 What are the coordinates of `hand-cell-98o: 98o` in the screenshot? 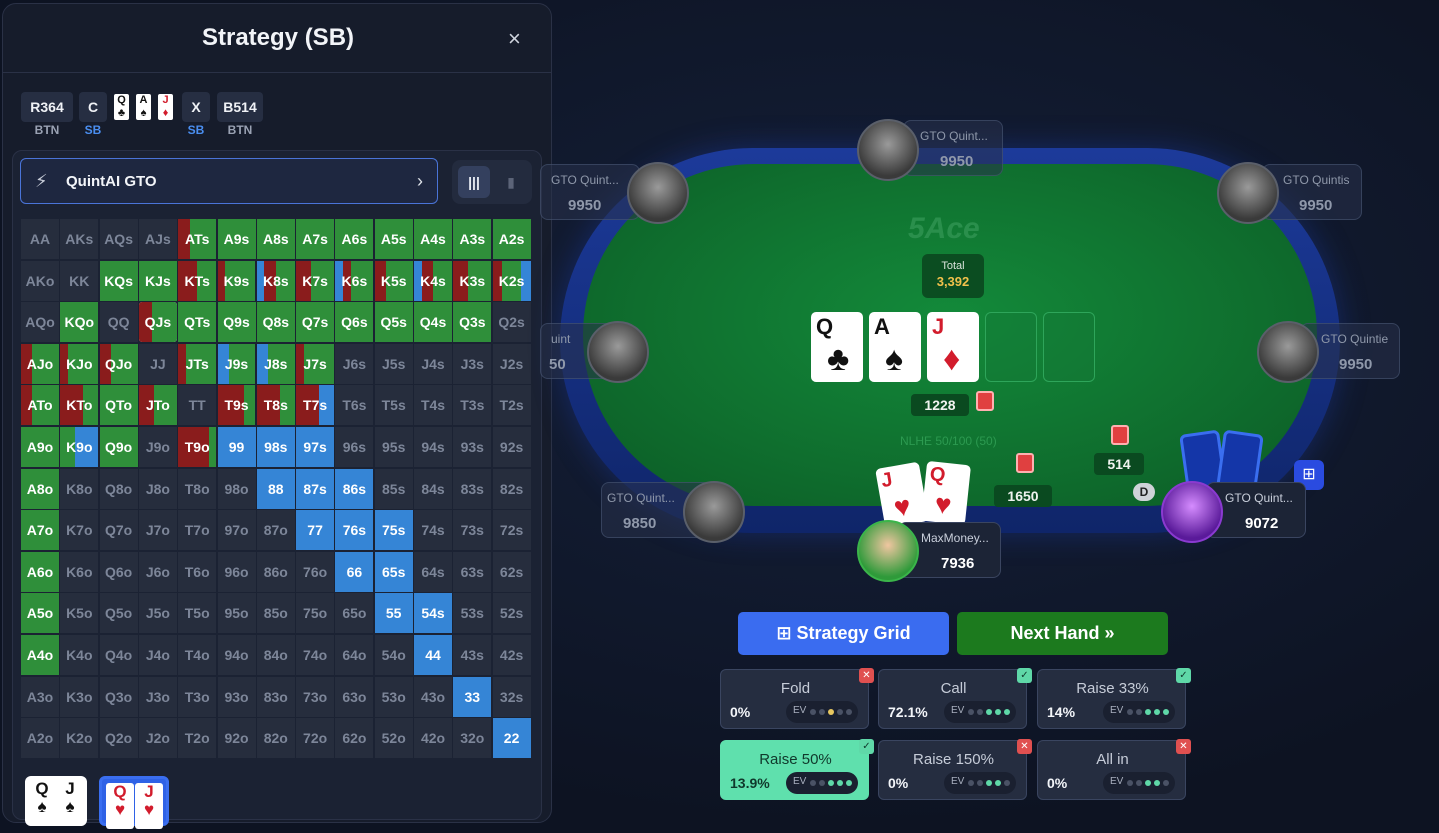 It's located at (236, 488).